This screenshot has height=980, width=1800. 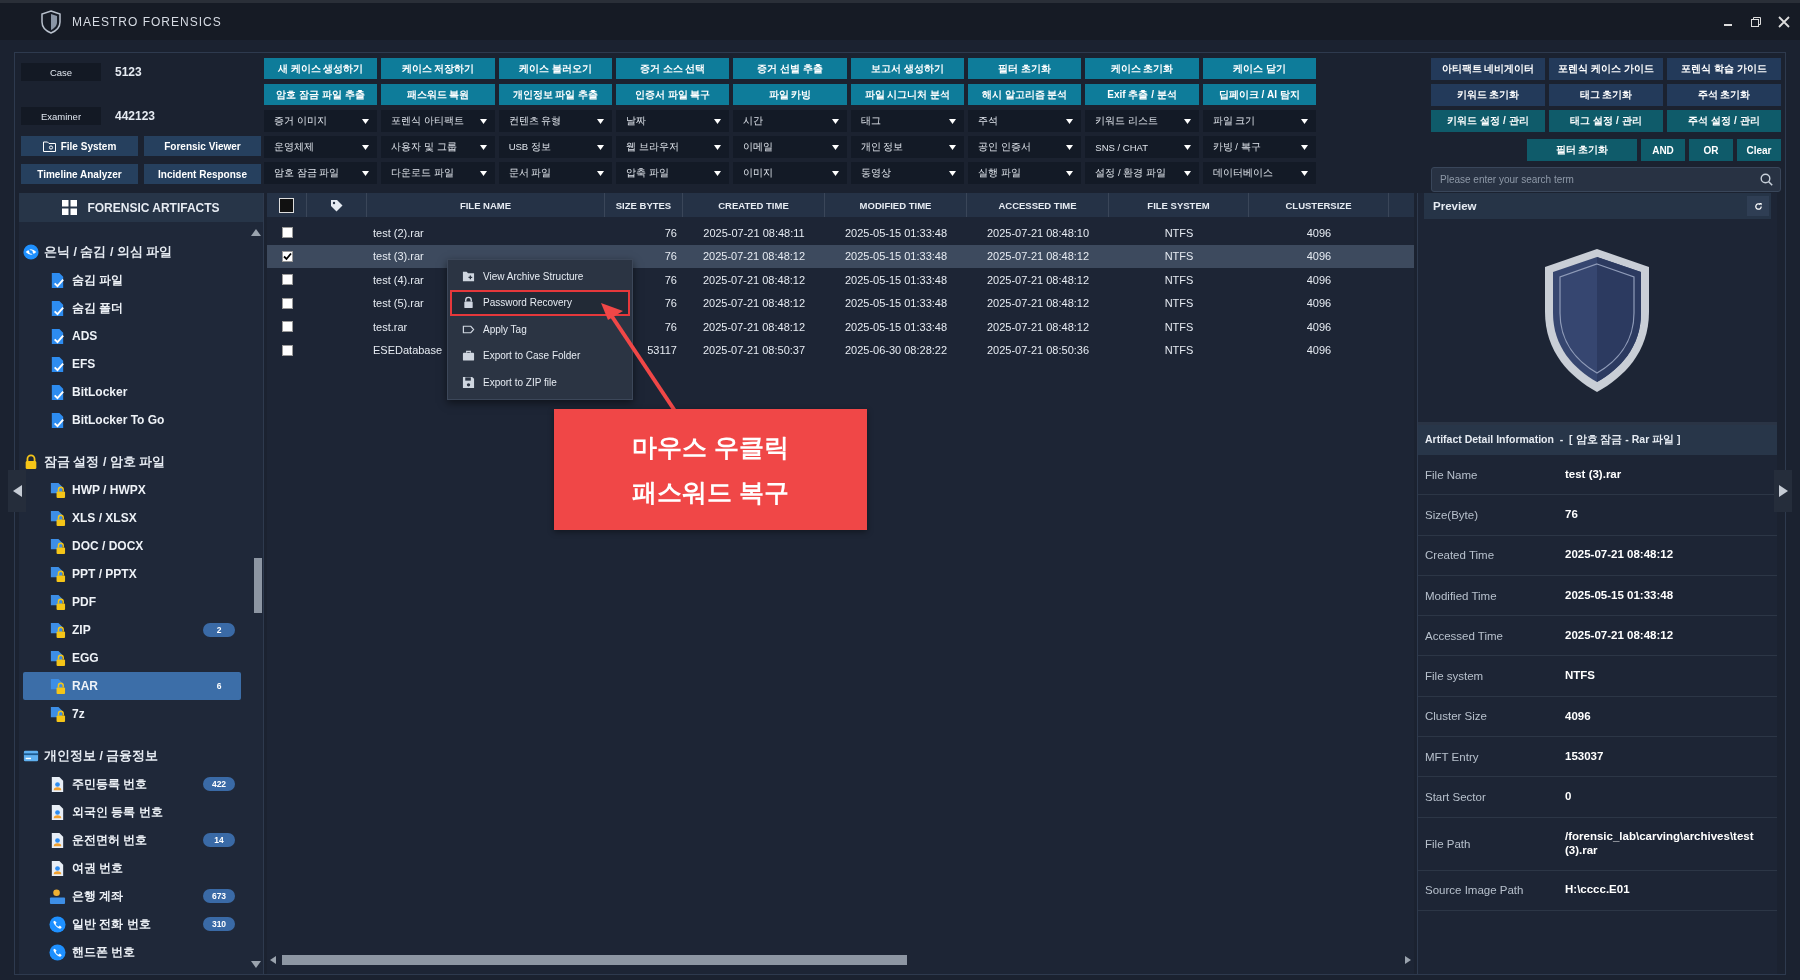 What do you see at coordinates (907, 68) in the screenshot?
I see `action-button: 보고서 생성하기` at bounding box center [907, 68].